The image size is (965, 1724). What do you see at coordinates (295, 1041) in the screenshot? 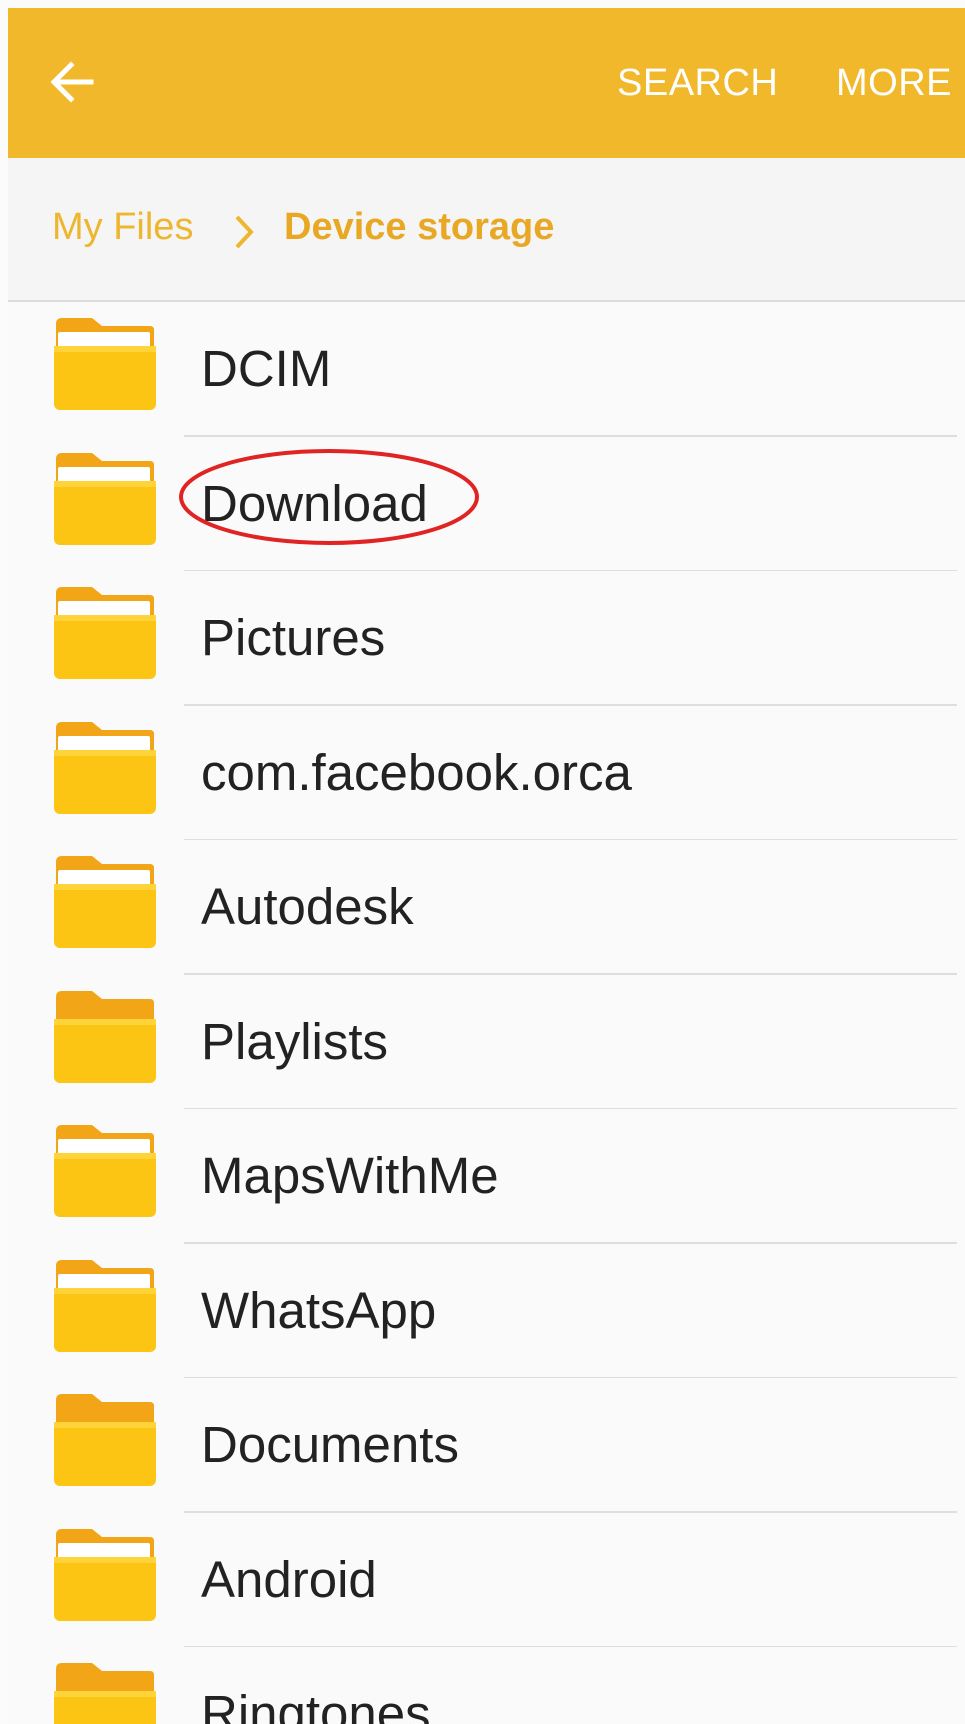
I see `folder-name: Playlists` at bounding box center [295, 1041].